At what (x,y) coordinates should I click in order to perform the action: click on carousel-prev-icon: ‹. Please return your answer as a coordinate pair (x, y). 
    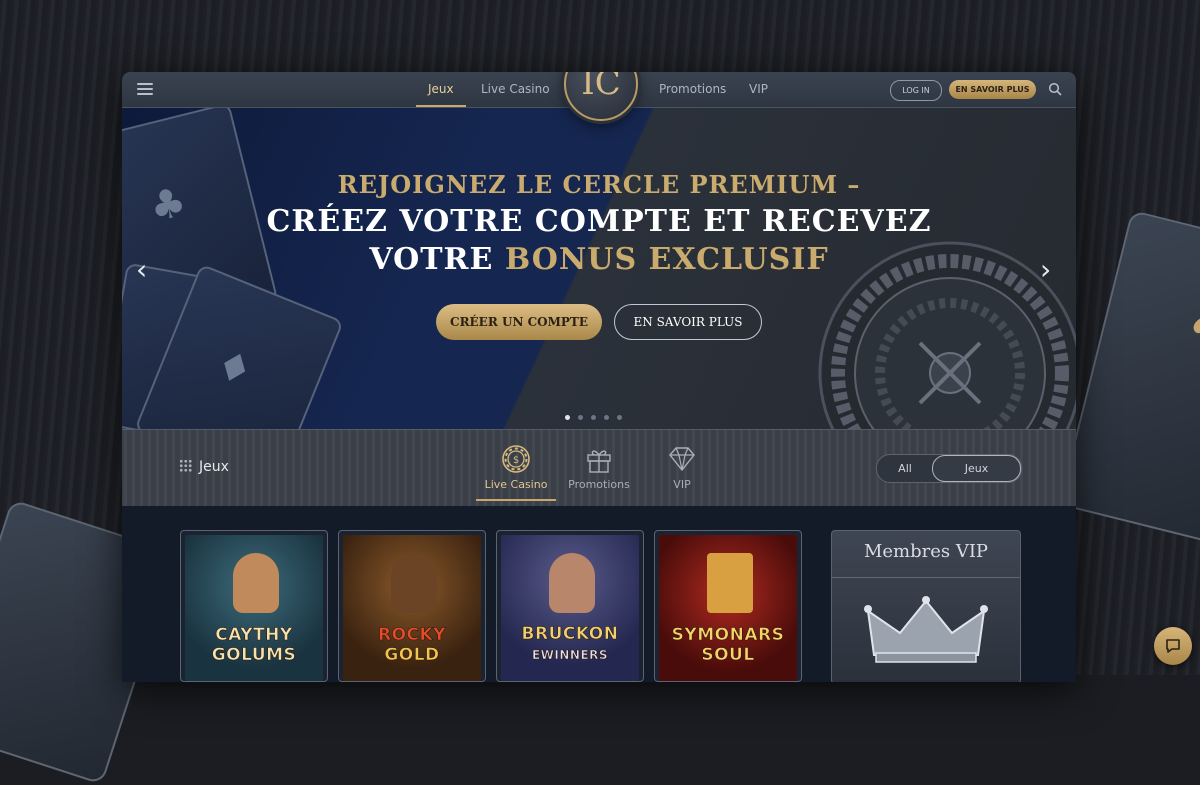
    Looking at the image, I should click on (141, 269).